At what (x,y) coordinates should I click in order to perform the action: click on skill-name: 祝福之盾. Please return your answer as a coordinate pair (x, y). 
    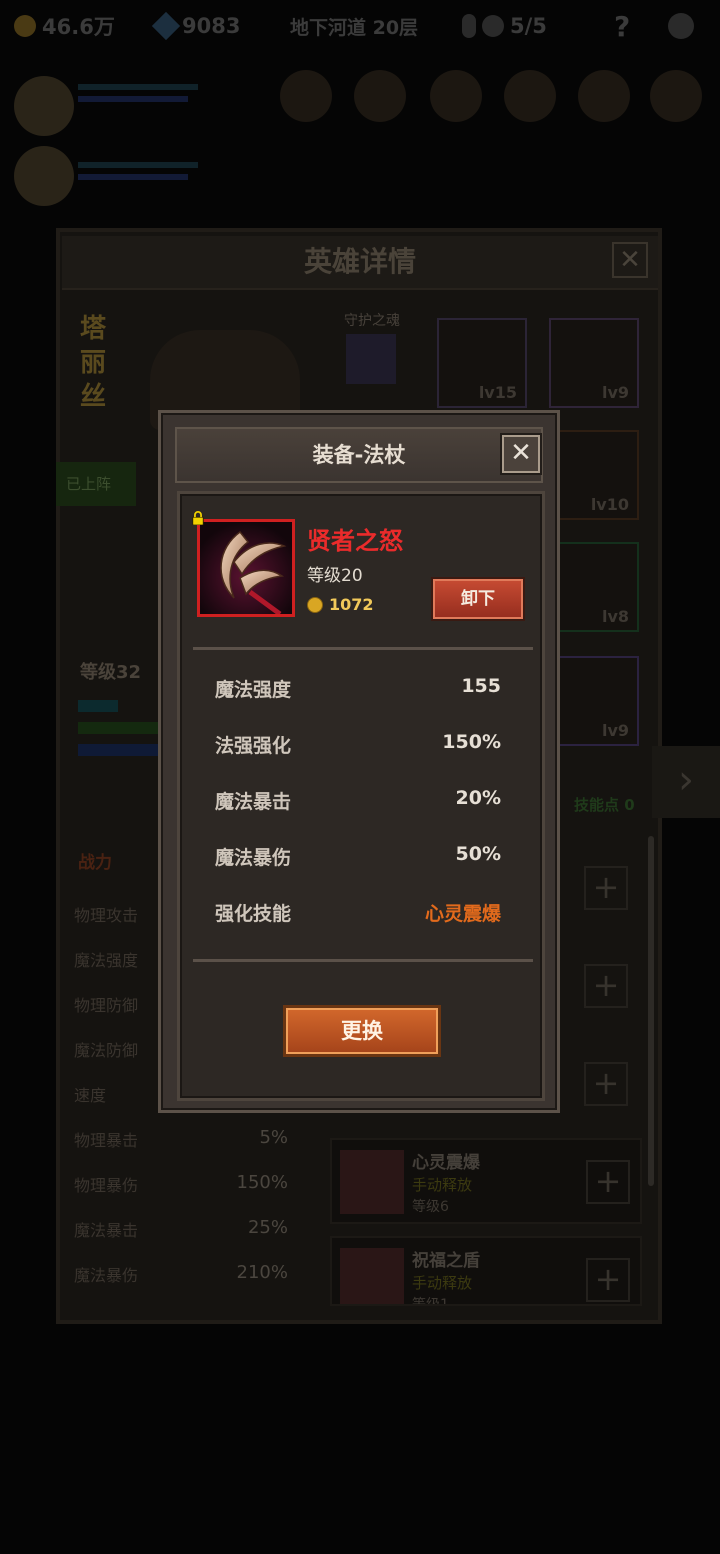
    Looking at the image, I should click on (446, 1261).